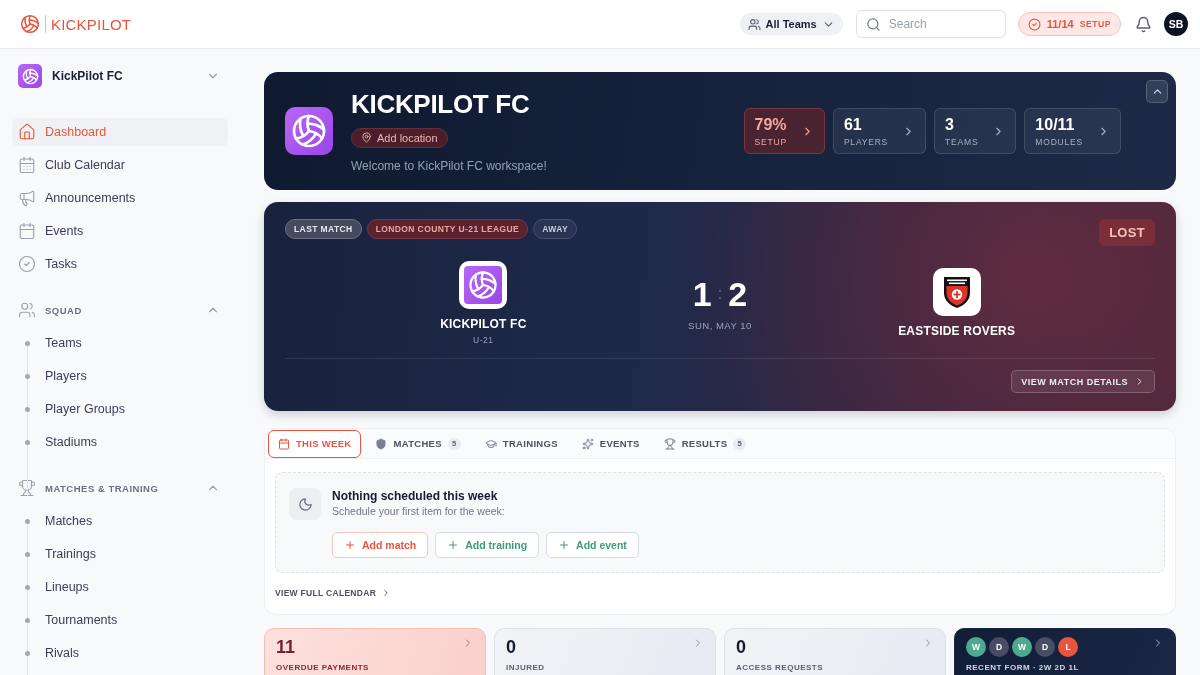 This screenshot has height=675, width=1200. I want to click on match-date: SUN, MAY 10, so click(720, 325).